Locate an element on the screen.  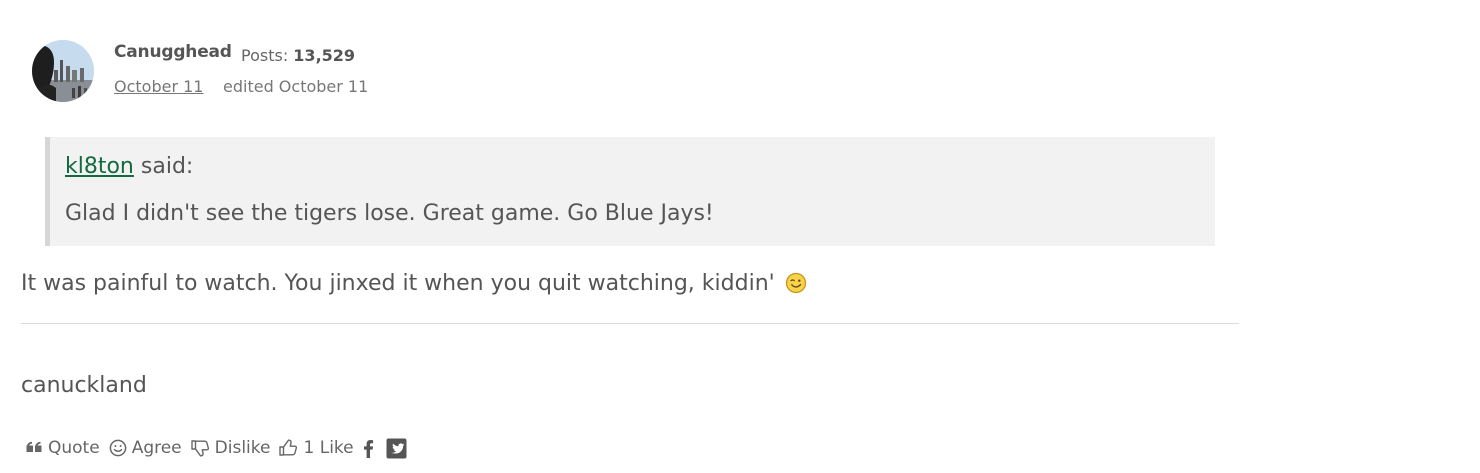
quoted-user-link: kl8ton is located at coordinates (99, 166).